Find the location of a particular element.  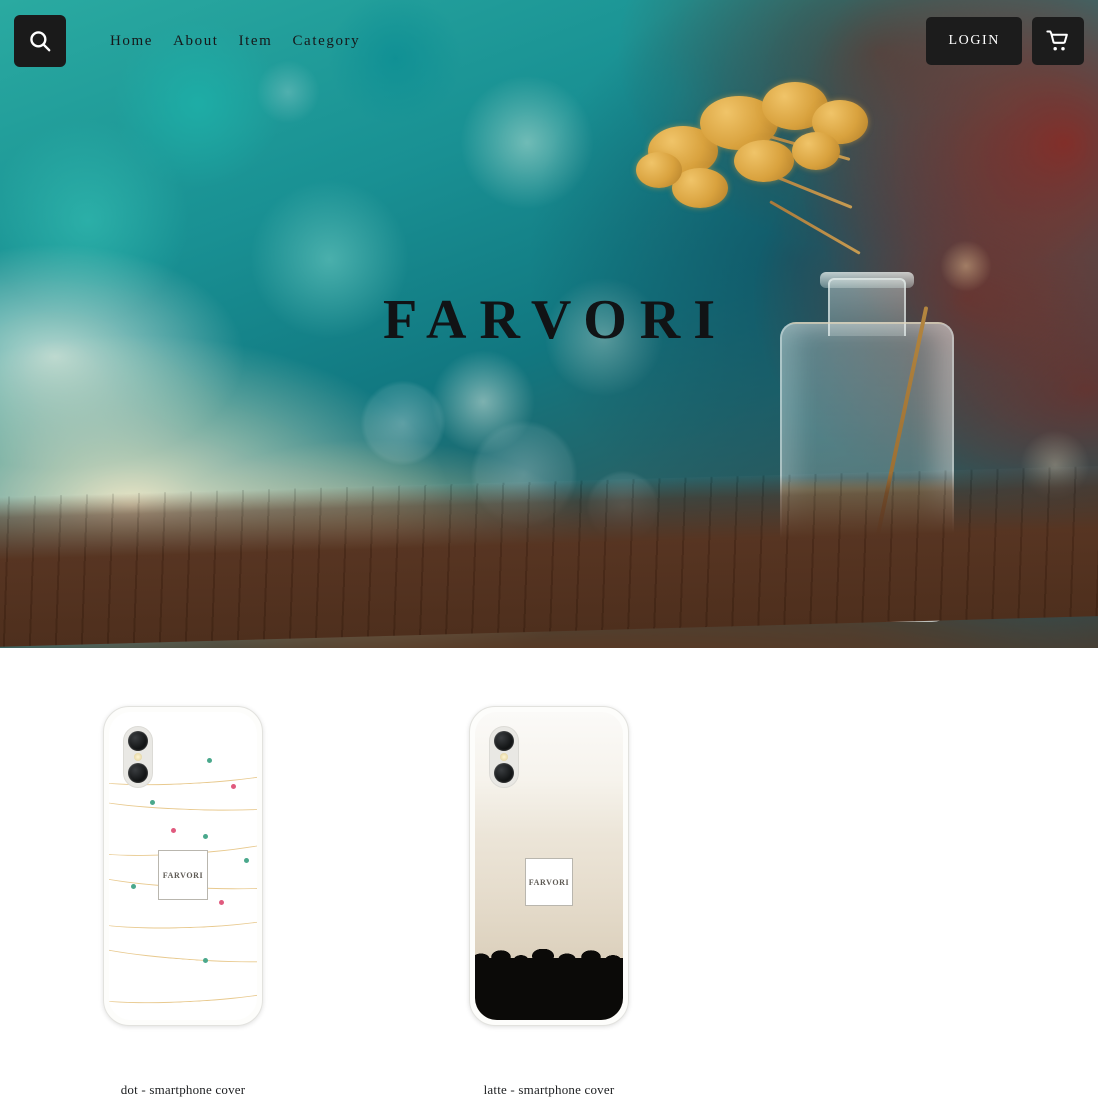

product-name: dot - smartphone cover is located at coordinates (183, 1089).